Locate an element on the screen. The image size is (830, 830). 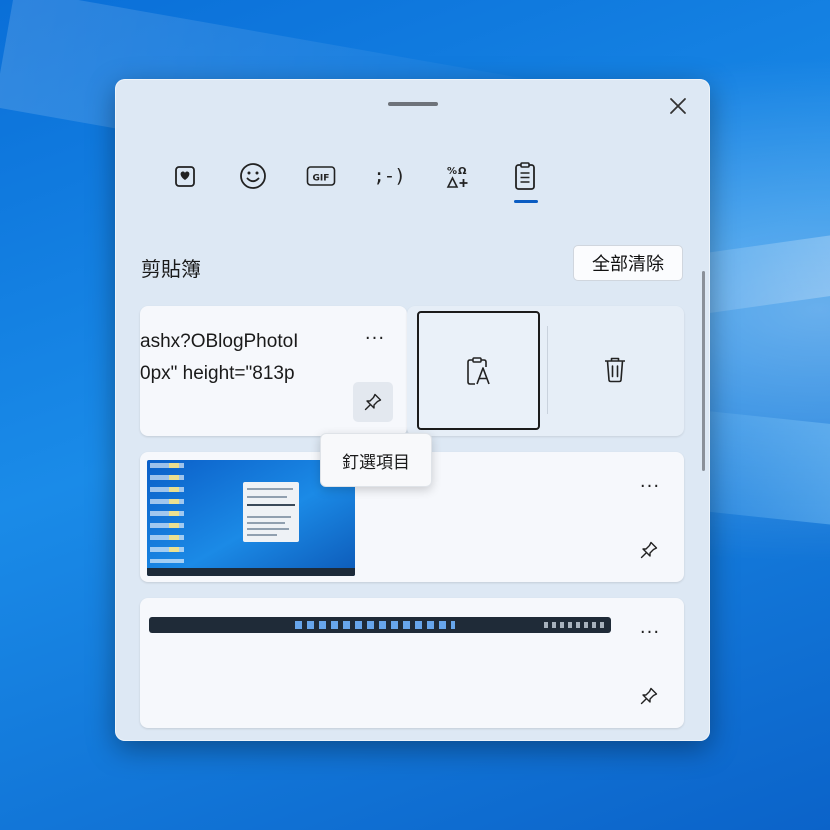
tab-emoji is located at coordinates (253, 176).